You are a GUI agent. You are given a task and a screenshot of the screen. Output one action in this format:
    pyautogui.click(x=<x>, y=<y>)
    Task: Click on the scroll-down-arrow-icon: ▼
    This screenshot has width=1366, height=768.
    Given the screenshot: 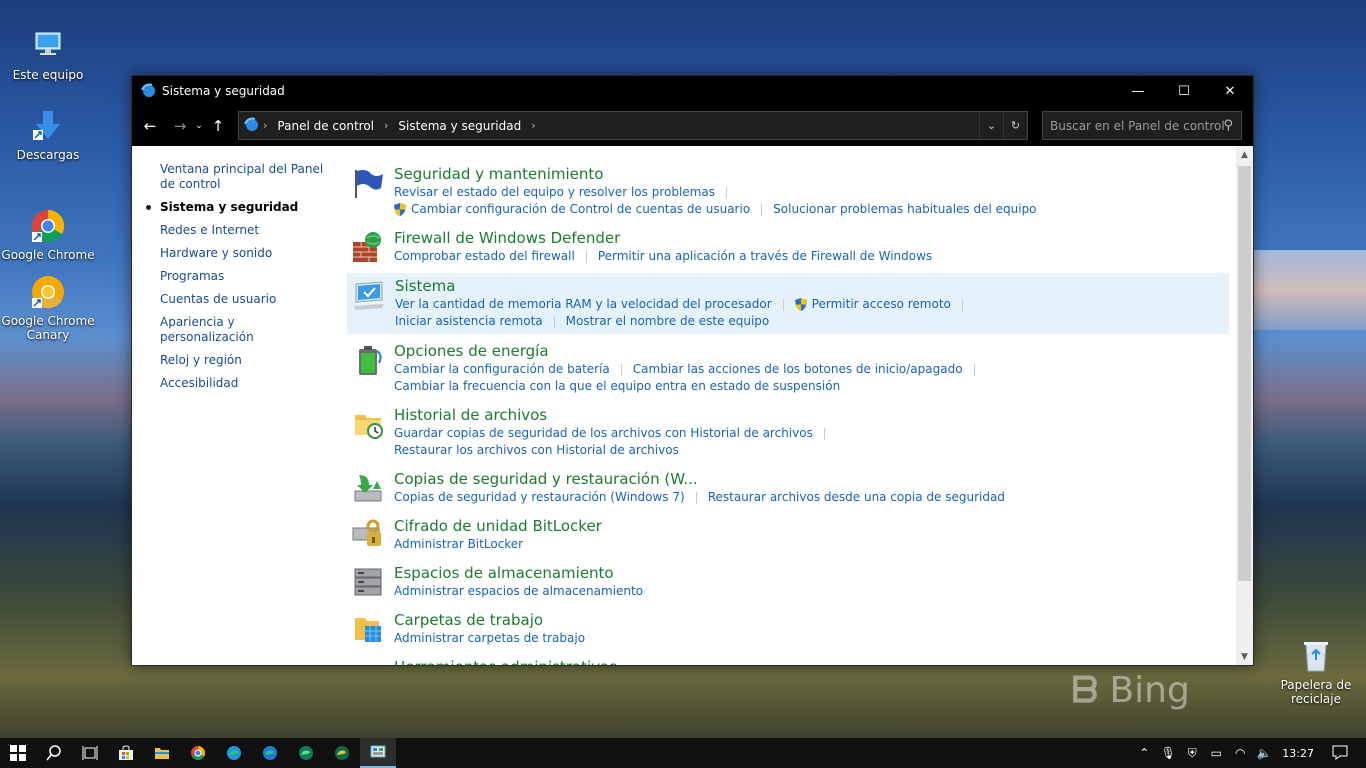 What is the action you would take?
    pyautogui.click(x=1244, y=656)
    